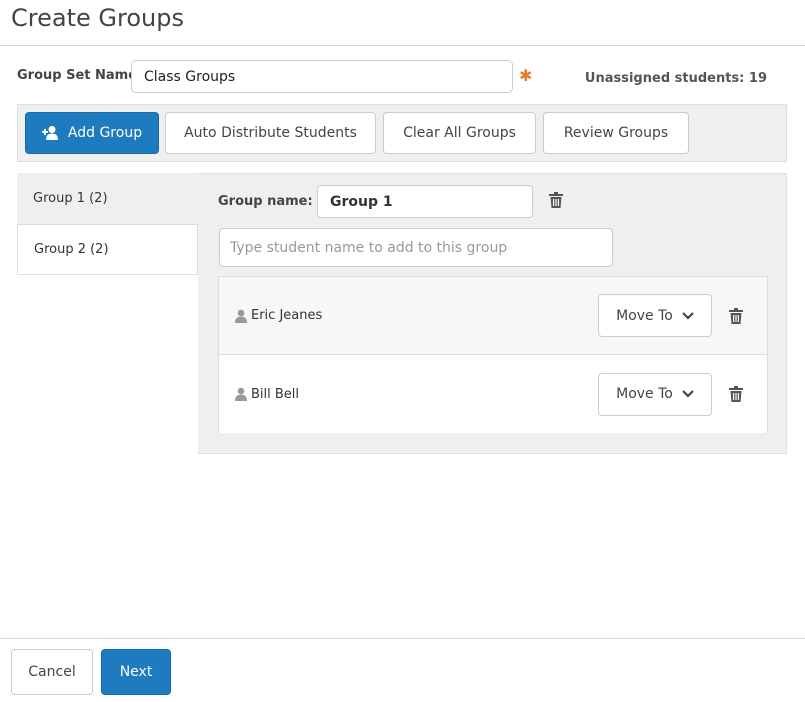  I want to click on tab-group-2: Group 2 (2), so click(107, 249).